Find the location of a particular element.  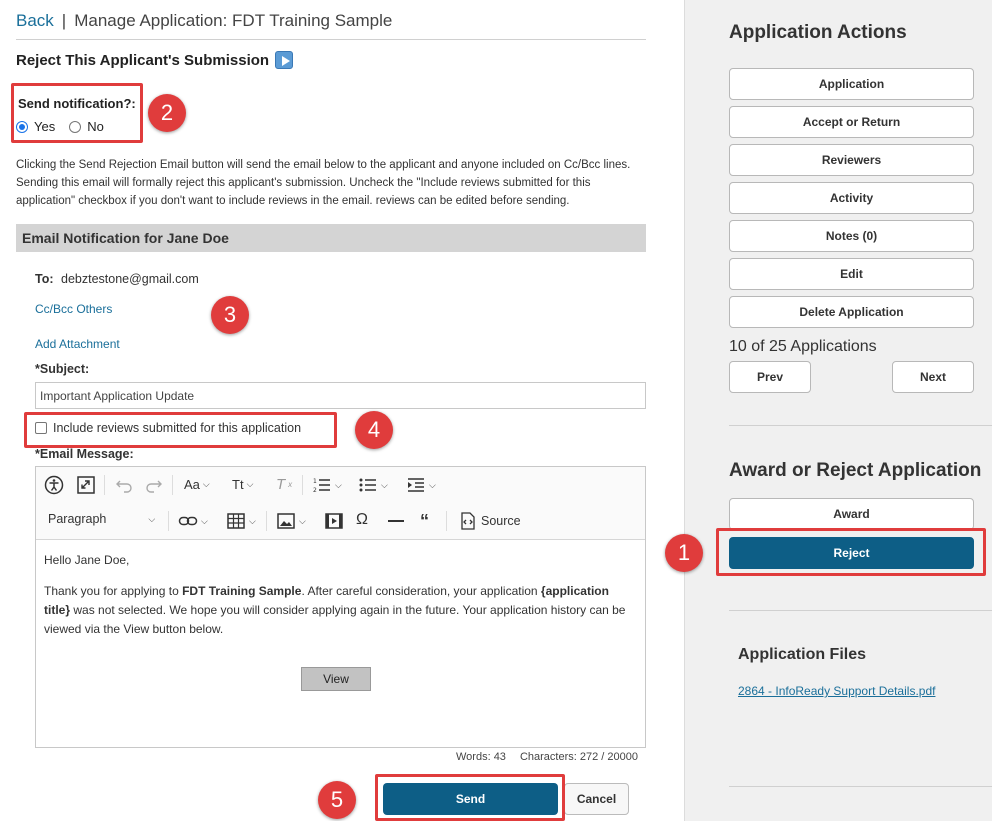

remove-format-glyph: T is located at coordinates (281, 484).